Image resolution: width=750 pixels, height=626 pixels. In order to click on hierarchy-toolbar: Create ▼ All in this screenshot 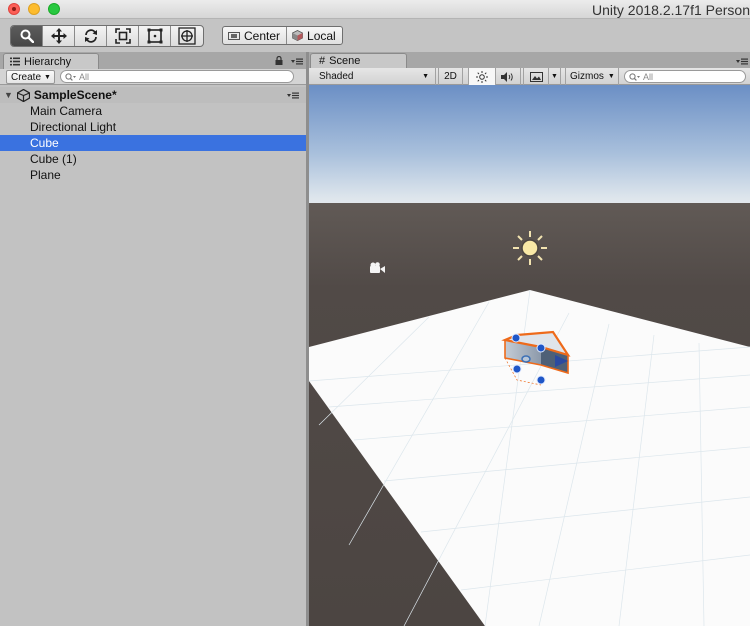, I will do `click(153, 77)`.